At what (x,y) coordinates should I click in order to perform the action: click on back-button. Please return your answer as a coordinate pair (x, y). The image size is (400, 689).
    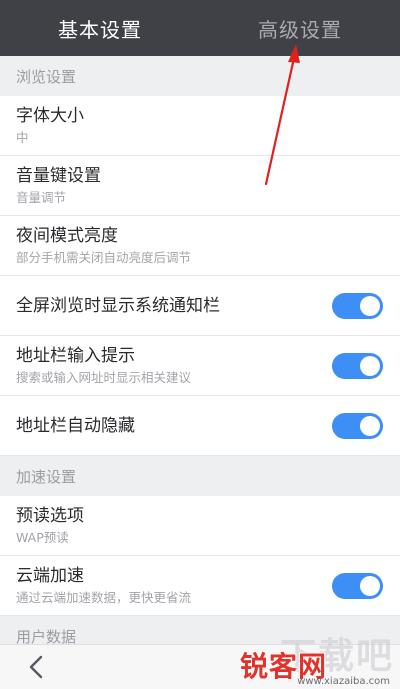
    Looking at the image, I should click on (36, 667).